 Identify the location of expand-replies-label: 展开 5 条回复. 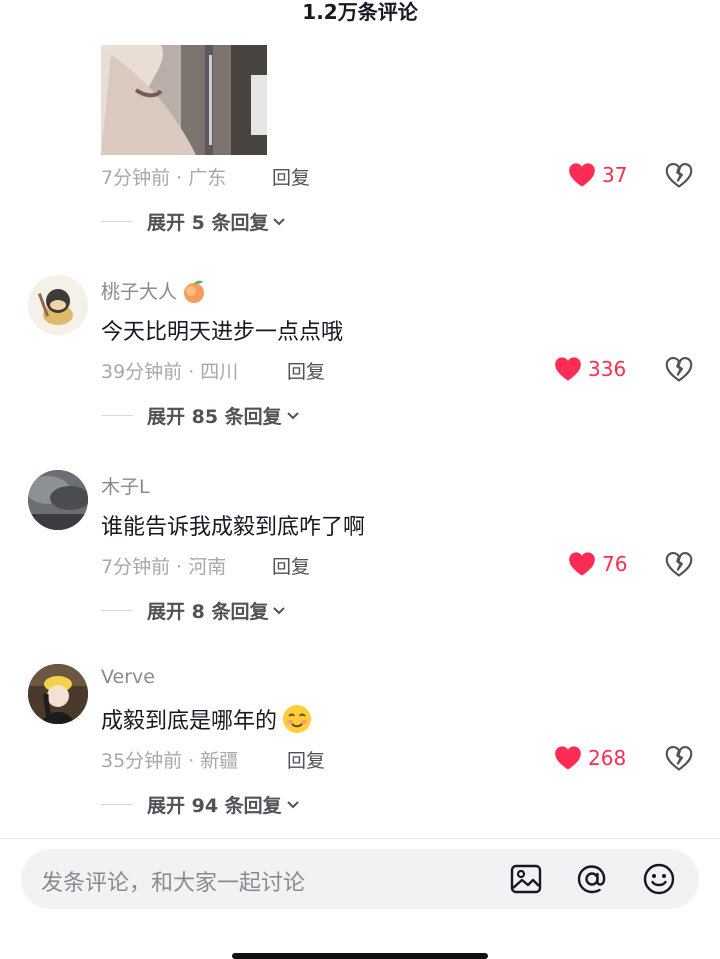
(208, 223).